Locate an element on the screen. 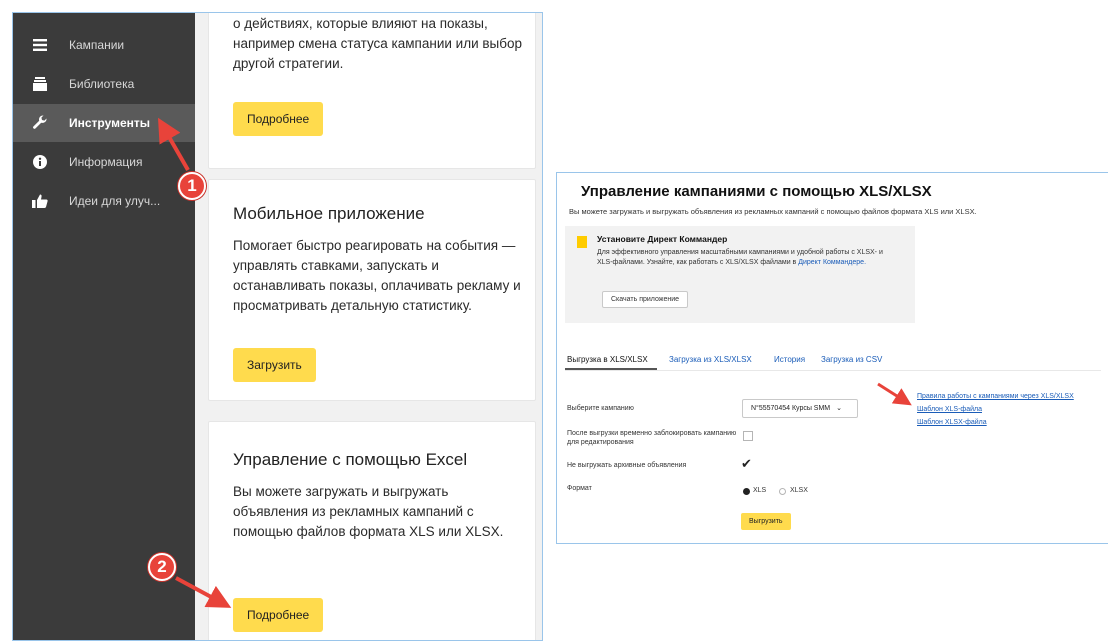 This screenshot has height=641, width=1108. sidebar-item-label: Кампании is located at coordinates (97, 45).